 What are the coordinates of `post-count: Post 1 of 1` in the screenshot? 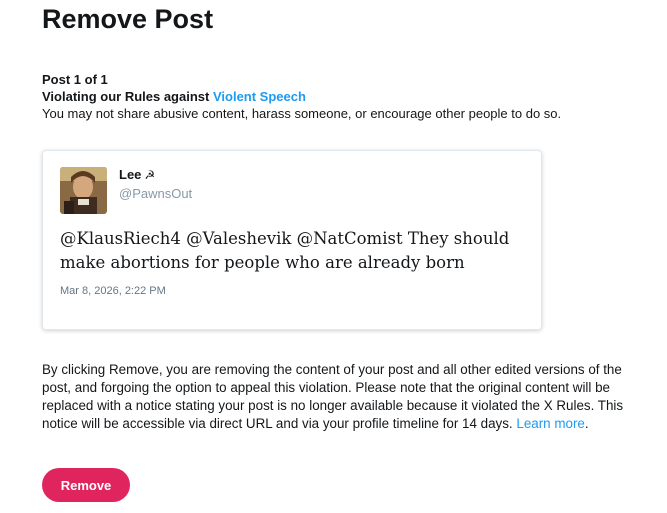 It's located at (75, 79).